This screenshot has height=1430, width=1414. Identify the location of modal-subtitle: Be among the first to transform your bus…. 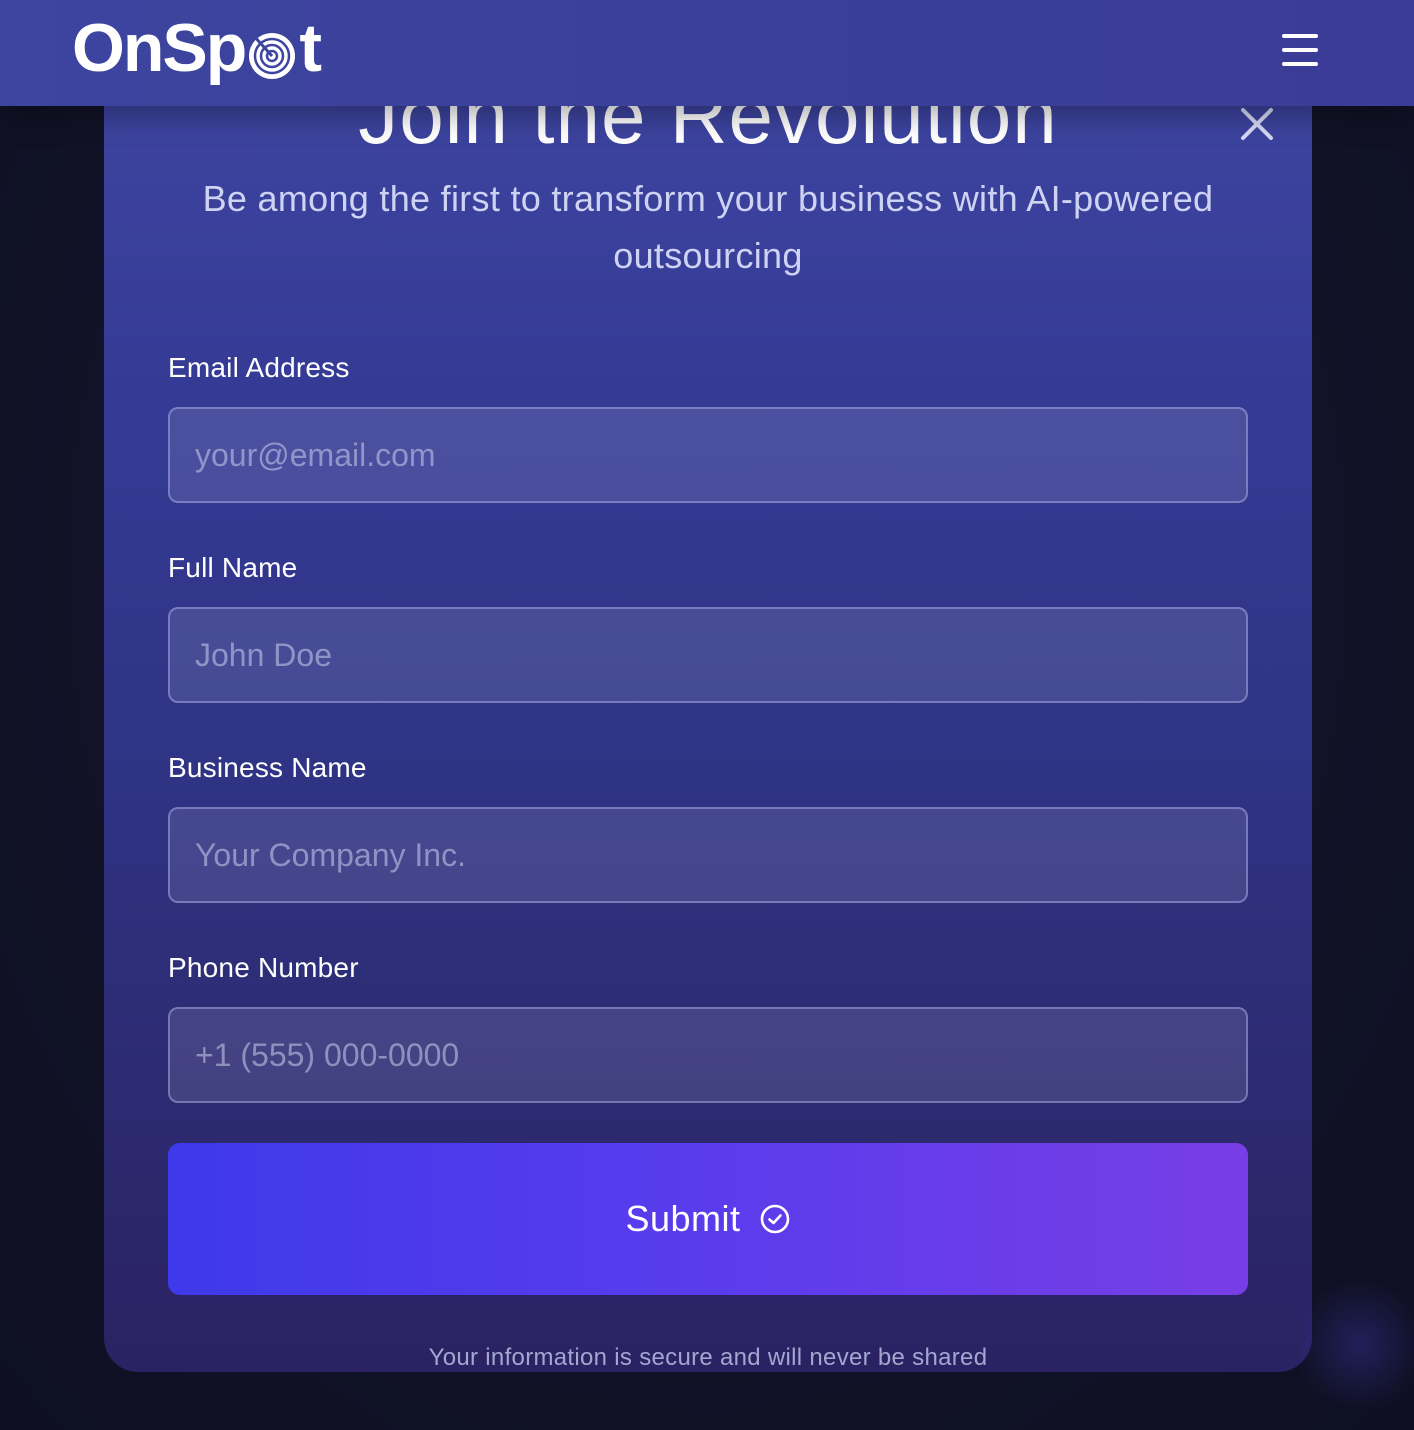
(708, 227).